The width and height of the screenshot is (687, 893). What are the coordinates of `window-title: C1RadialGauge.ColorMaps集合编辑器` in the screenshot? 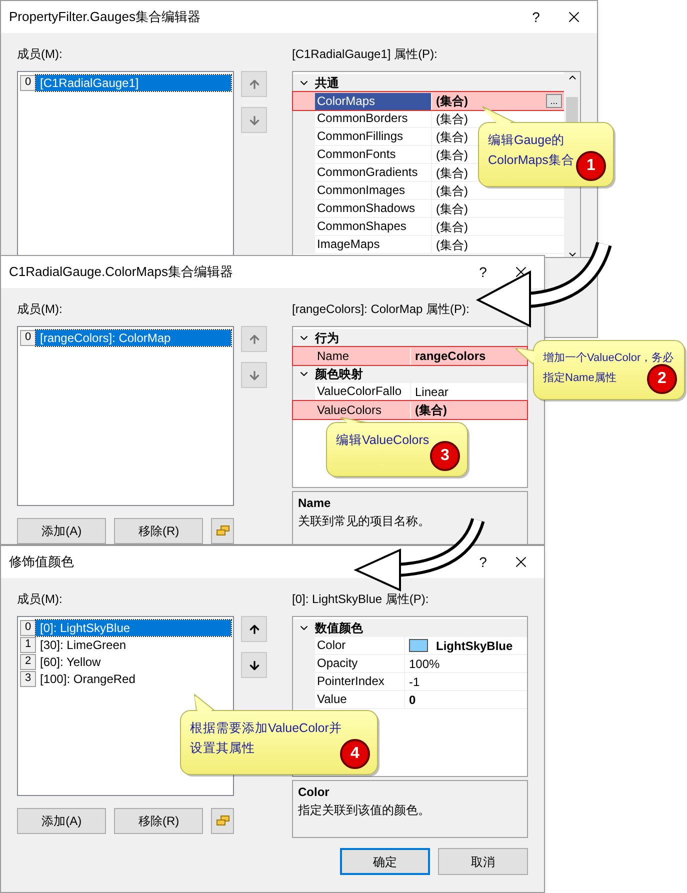 It's located at (121, 272).